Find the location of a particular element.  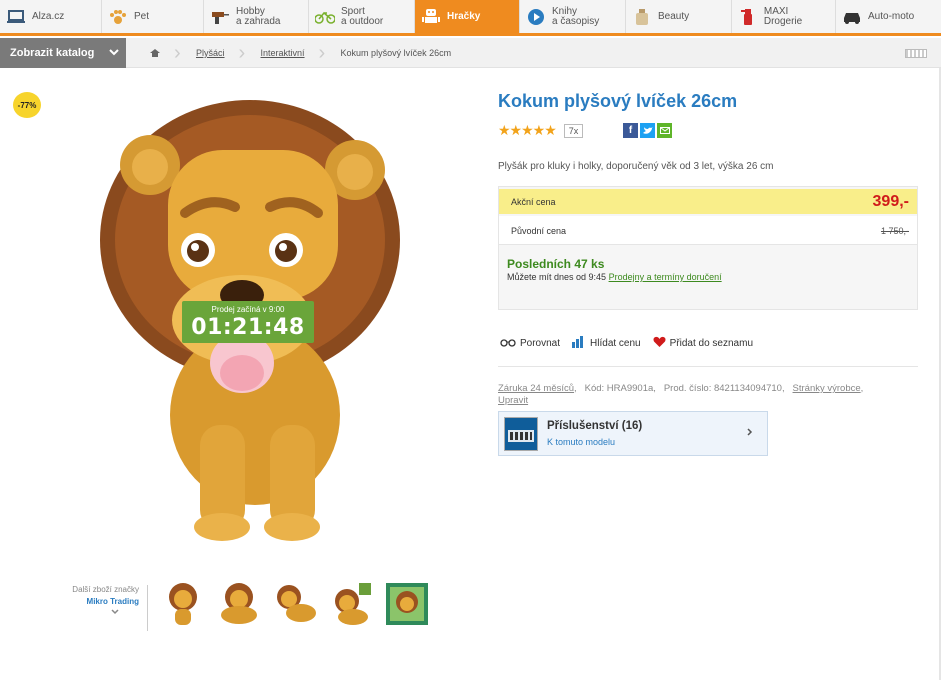

nav-tab-hracky: Hračky is located at coordinates (467, 16).